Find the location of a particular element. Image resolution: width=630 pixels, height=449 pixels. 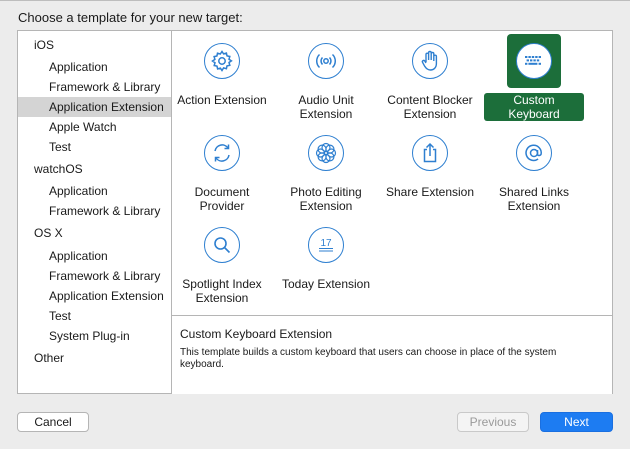

calendar-day: 17 is located at coordinates (326, 243).